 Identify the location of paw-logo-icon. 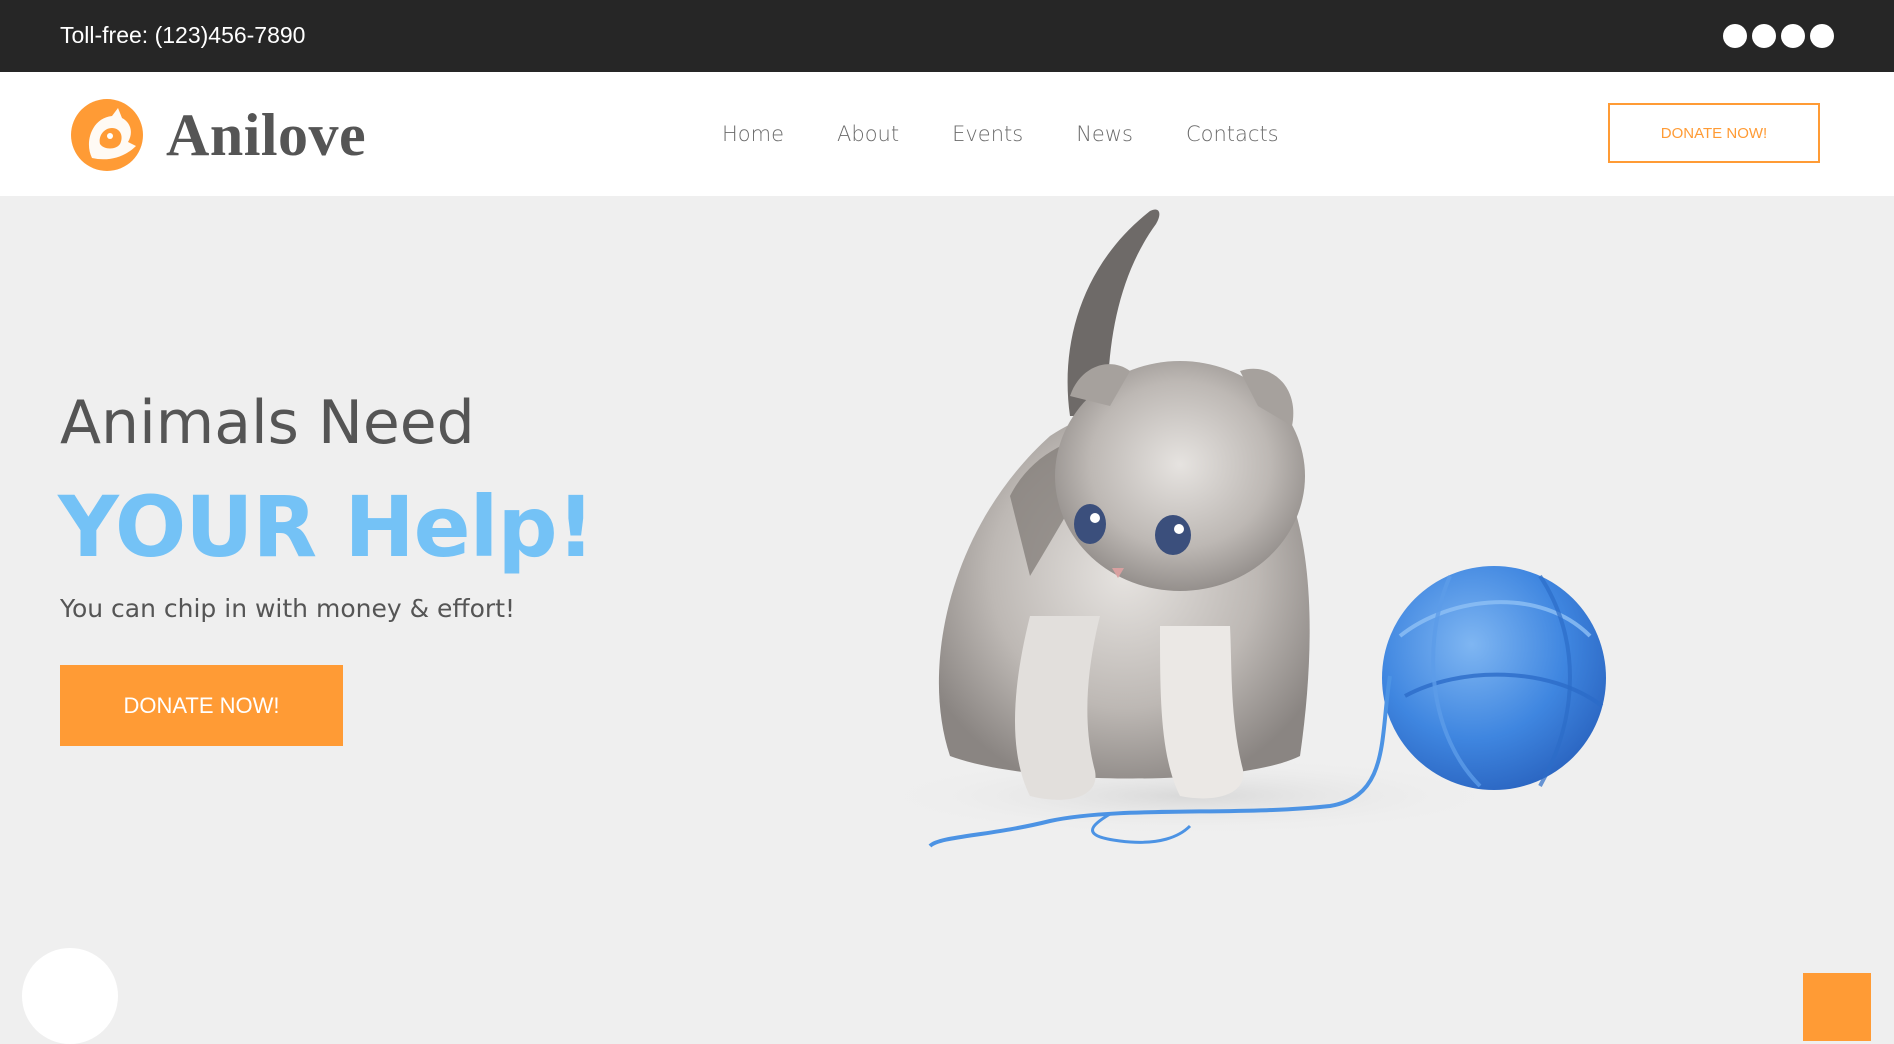
(107, 135).